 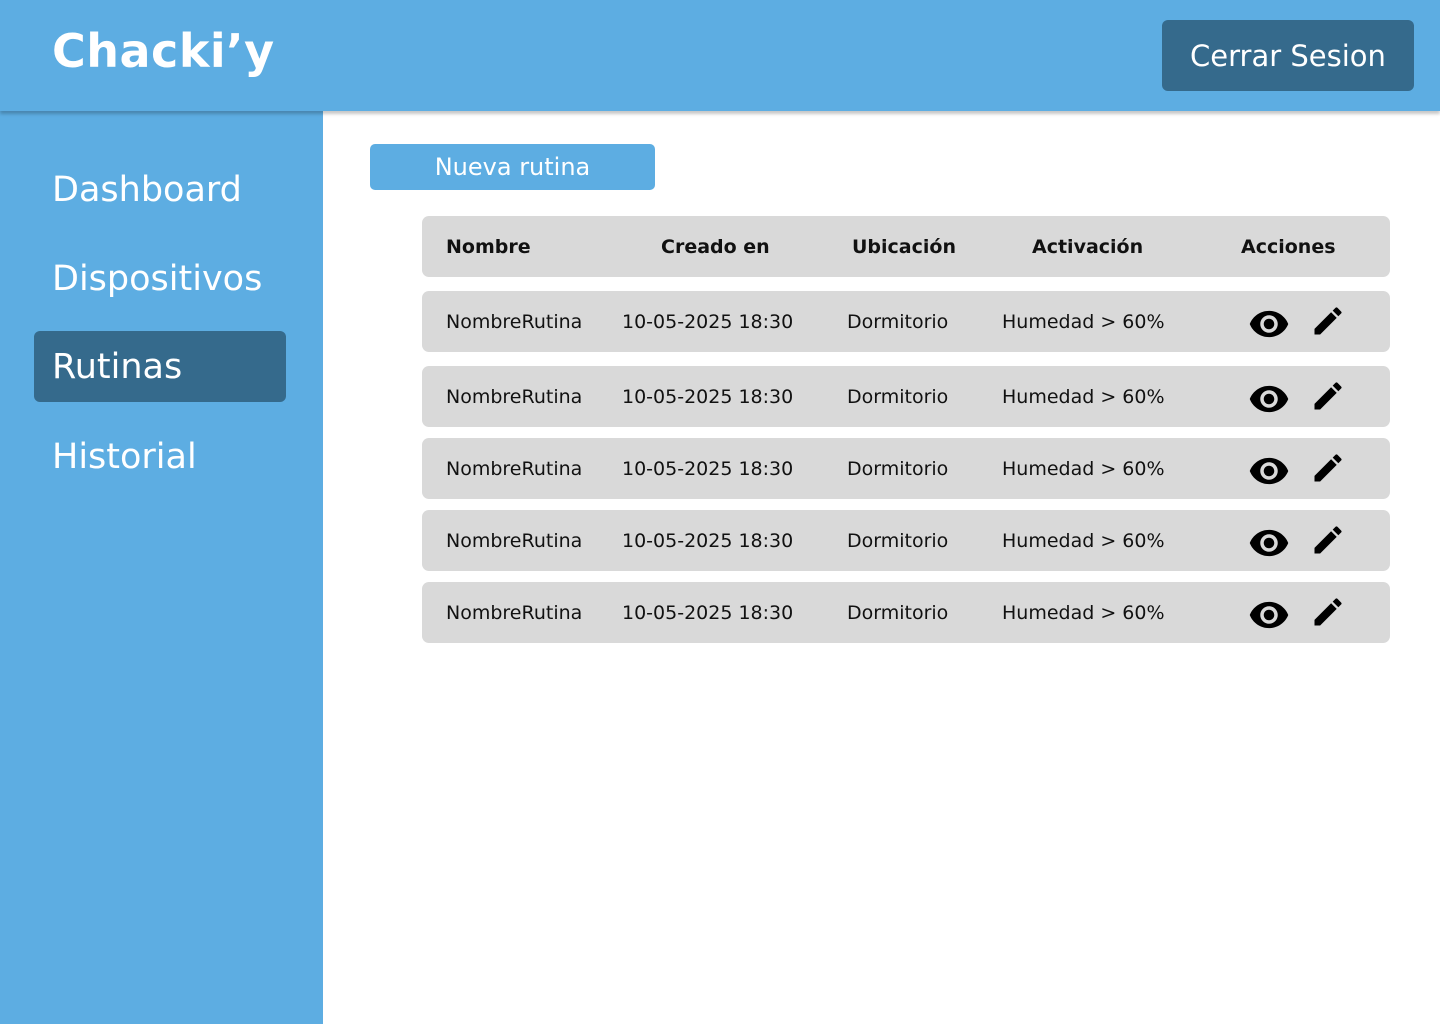 I want to click on header-nombre: Nombre, so click(x=488, y=246).